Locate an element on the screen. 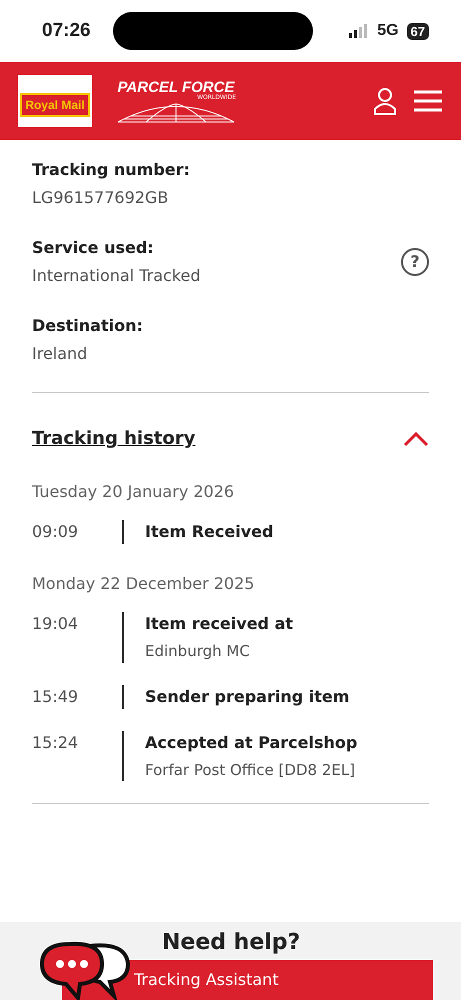  network-label: 5G is located at coordinates (388, 31).